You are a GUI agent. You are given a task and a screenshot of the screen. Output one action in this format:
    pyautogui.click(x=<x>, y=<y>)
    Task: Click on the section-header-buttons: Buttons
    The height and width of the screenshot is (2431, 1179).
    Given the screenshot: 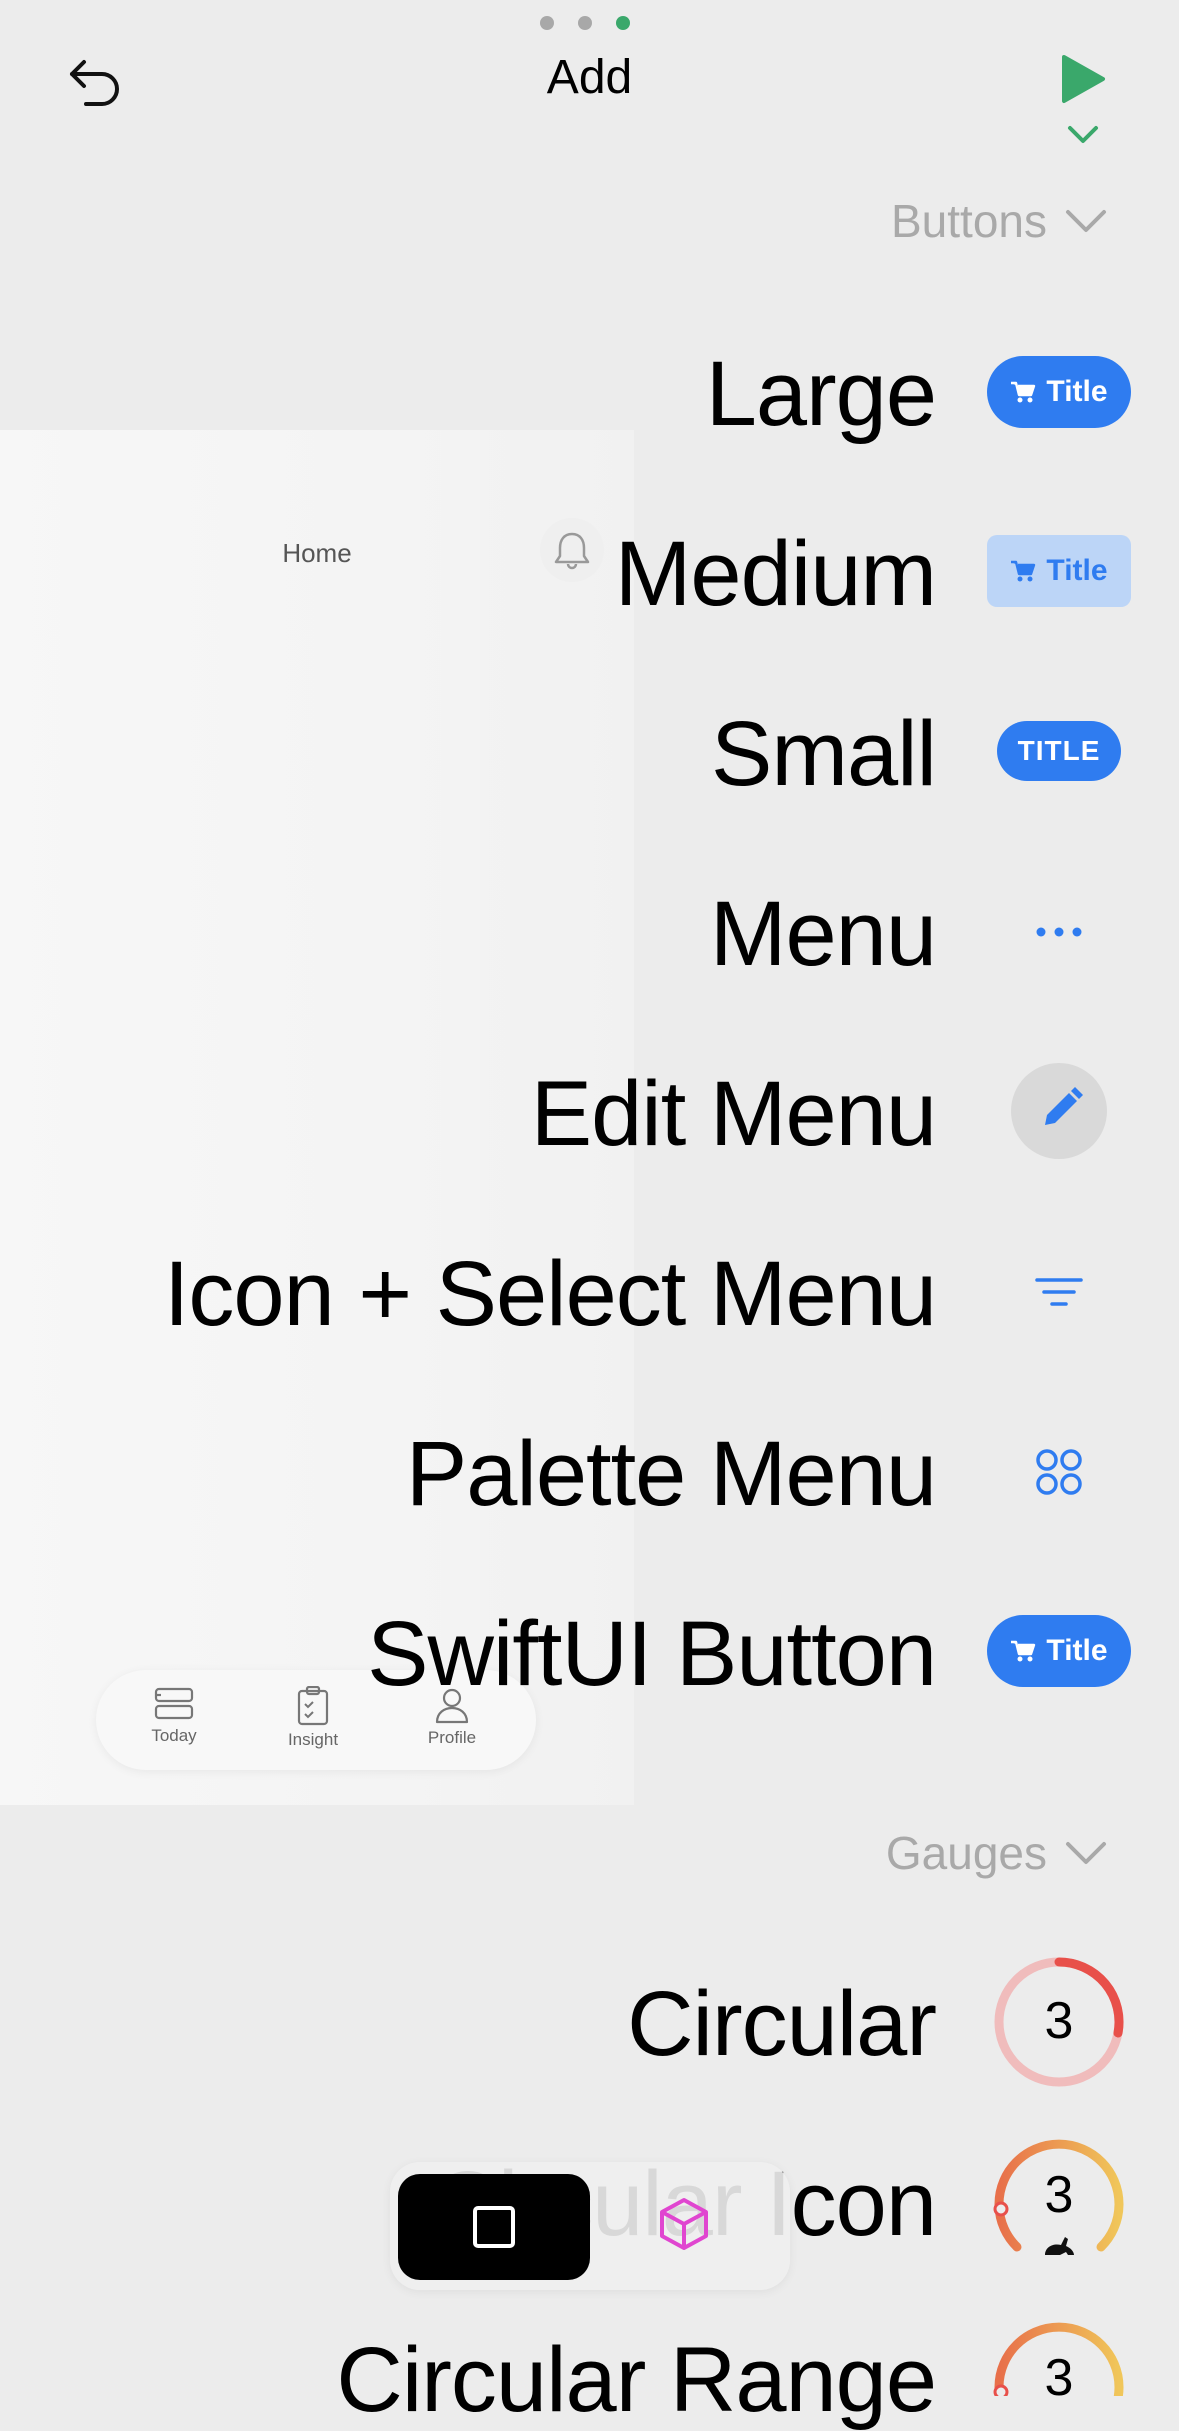 What is the action you would take?
    pyautogui.click(x=999, y=221)
    